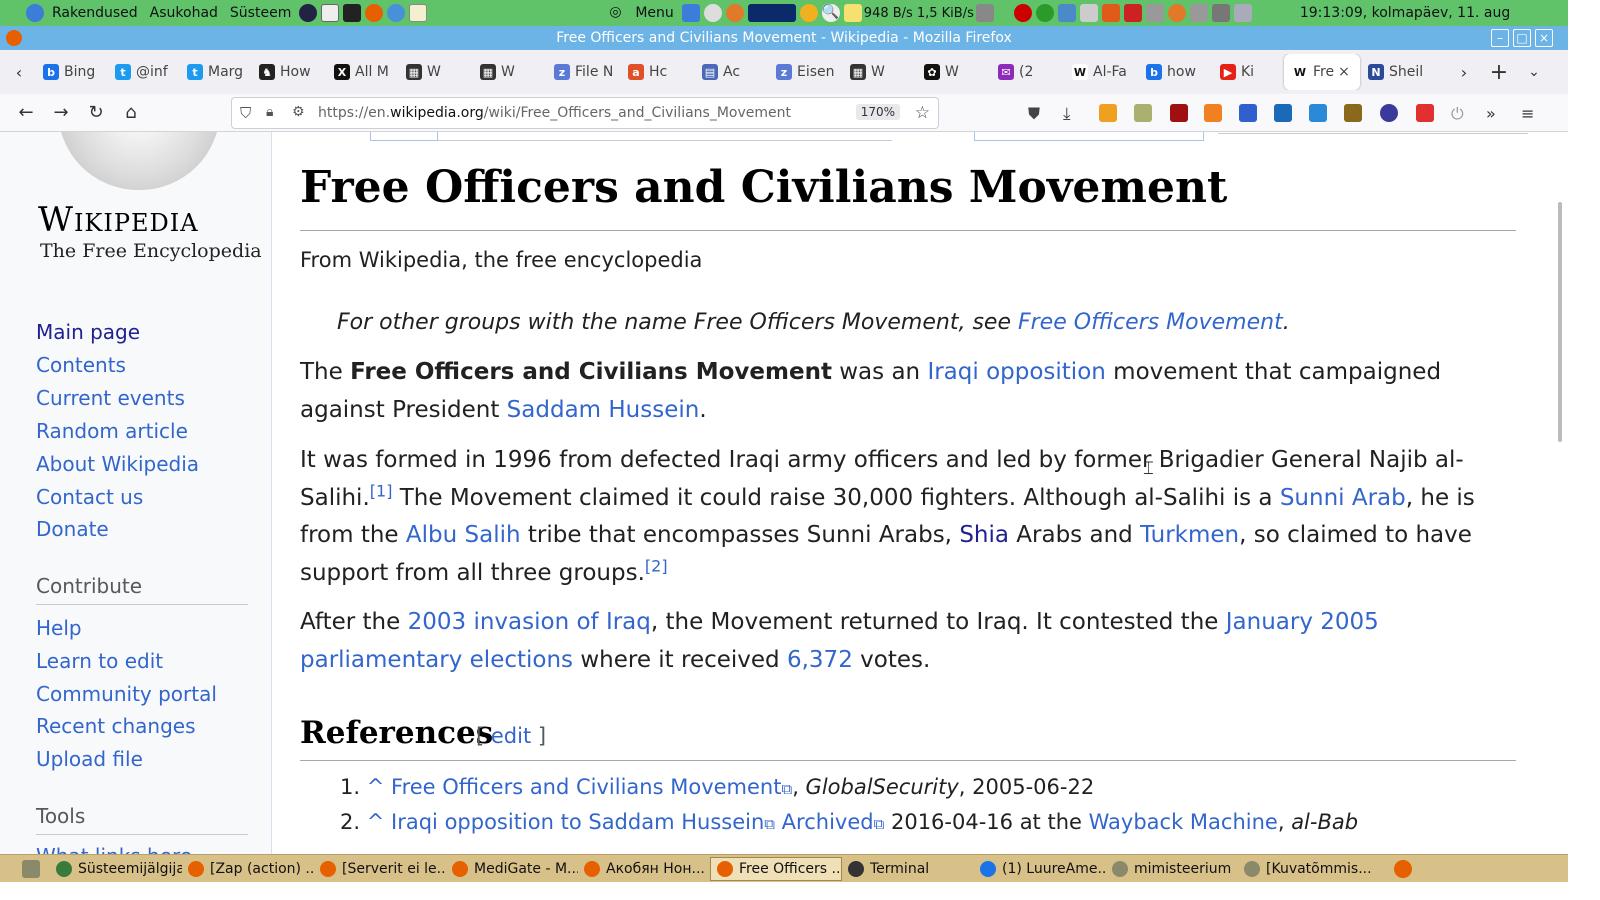 The width and height of the screenshot is (1600, 900). I want to click on citation-2: [2], so click(656, 565).